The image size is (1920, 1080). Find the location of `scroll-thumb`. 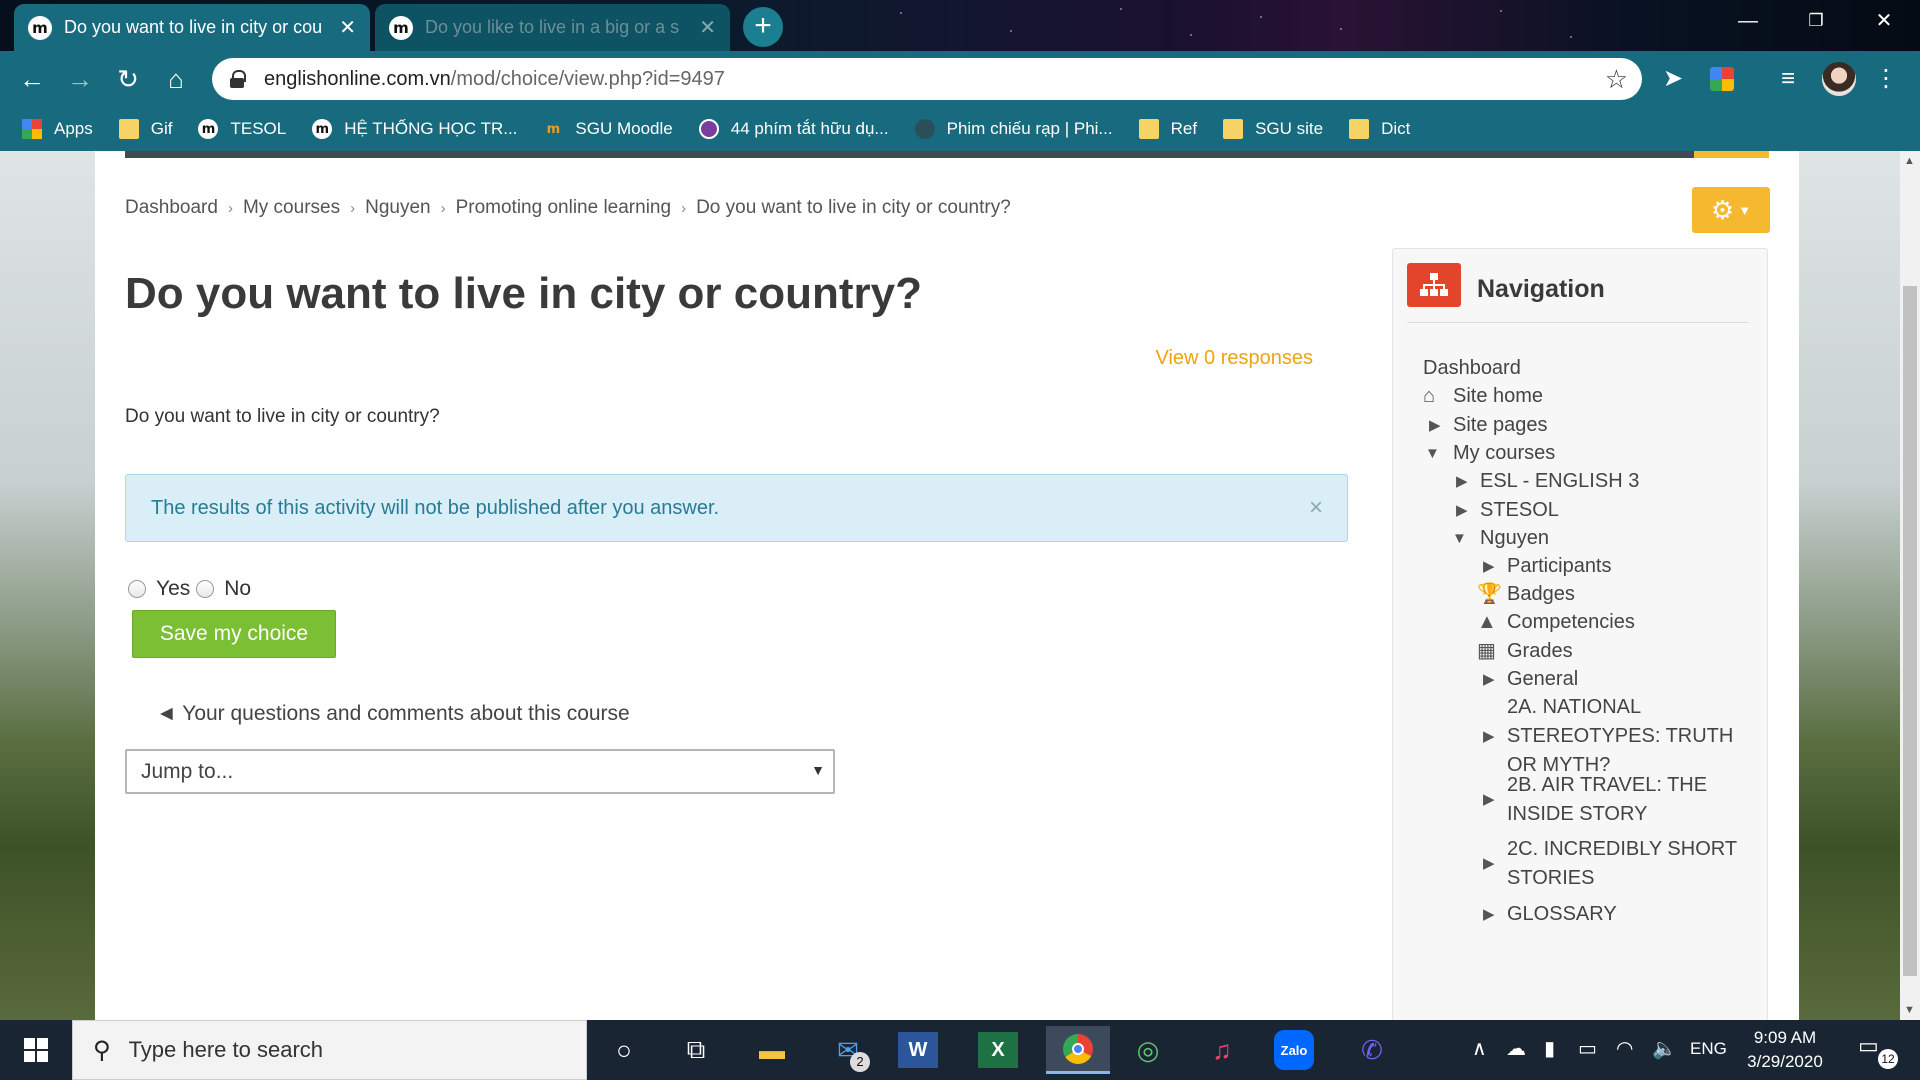

scroll-thumb is located at coordinates (1910, 631).